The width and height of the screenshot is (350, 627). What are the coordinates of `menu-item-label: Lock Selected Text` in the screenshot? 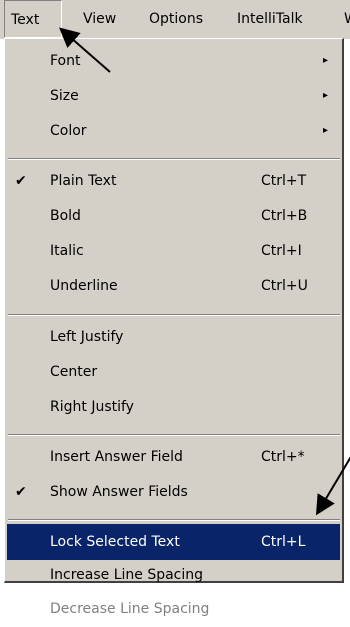 It's located at (115, 542).